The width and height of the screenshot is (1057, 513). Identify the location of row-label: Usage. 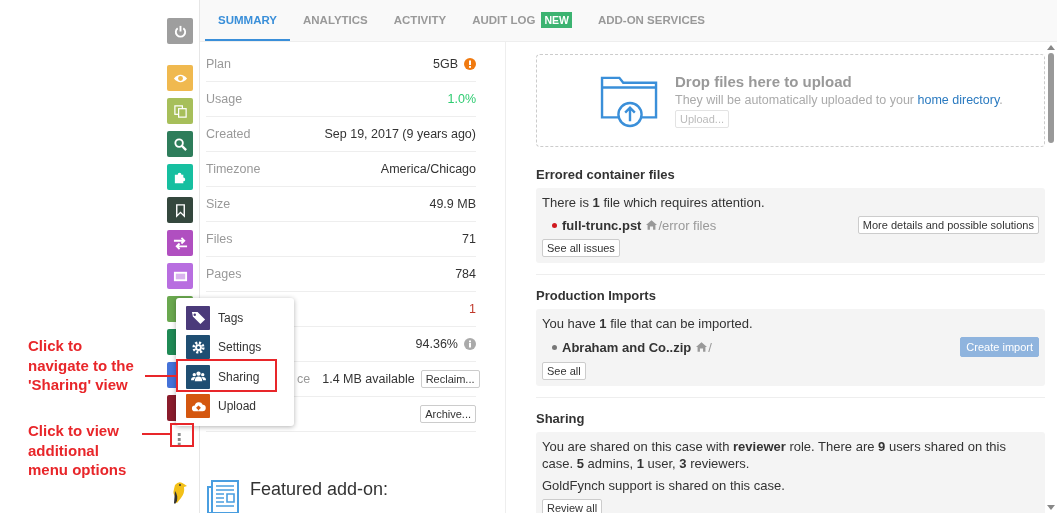
(224, 99).